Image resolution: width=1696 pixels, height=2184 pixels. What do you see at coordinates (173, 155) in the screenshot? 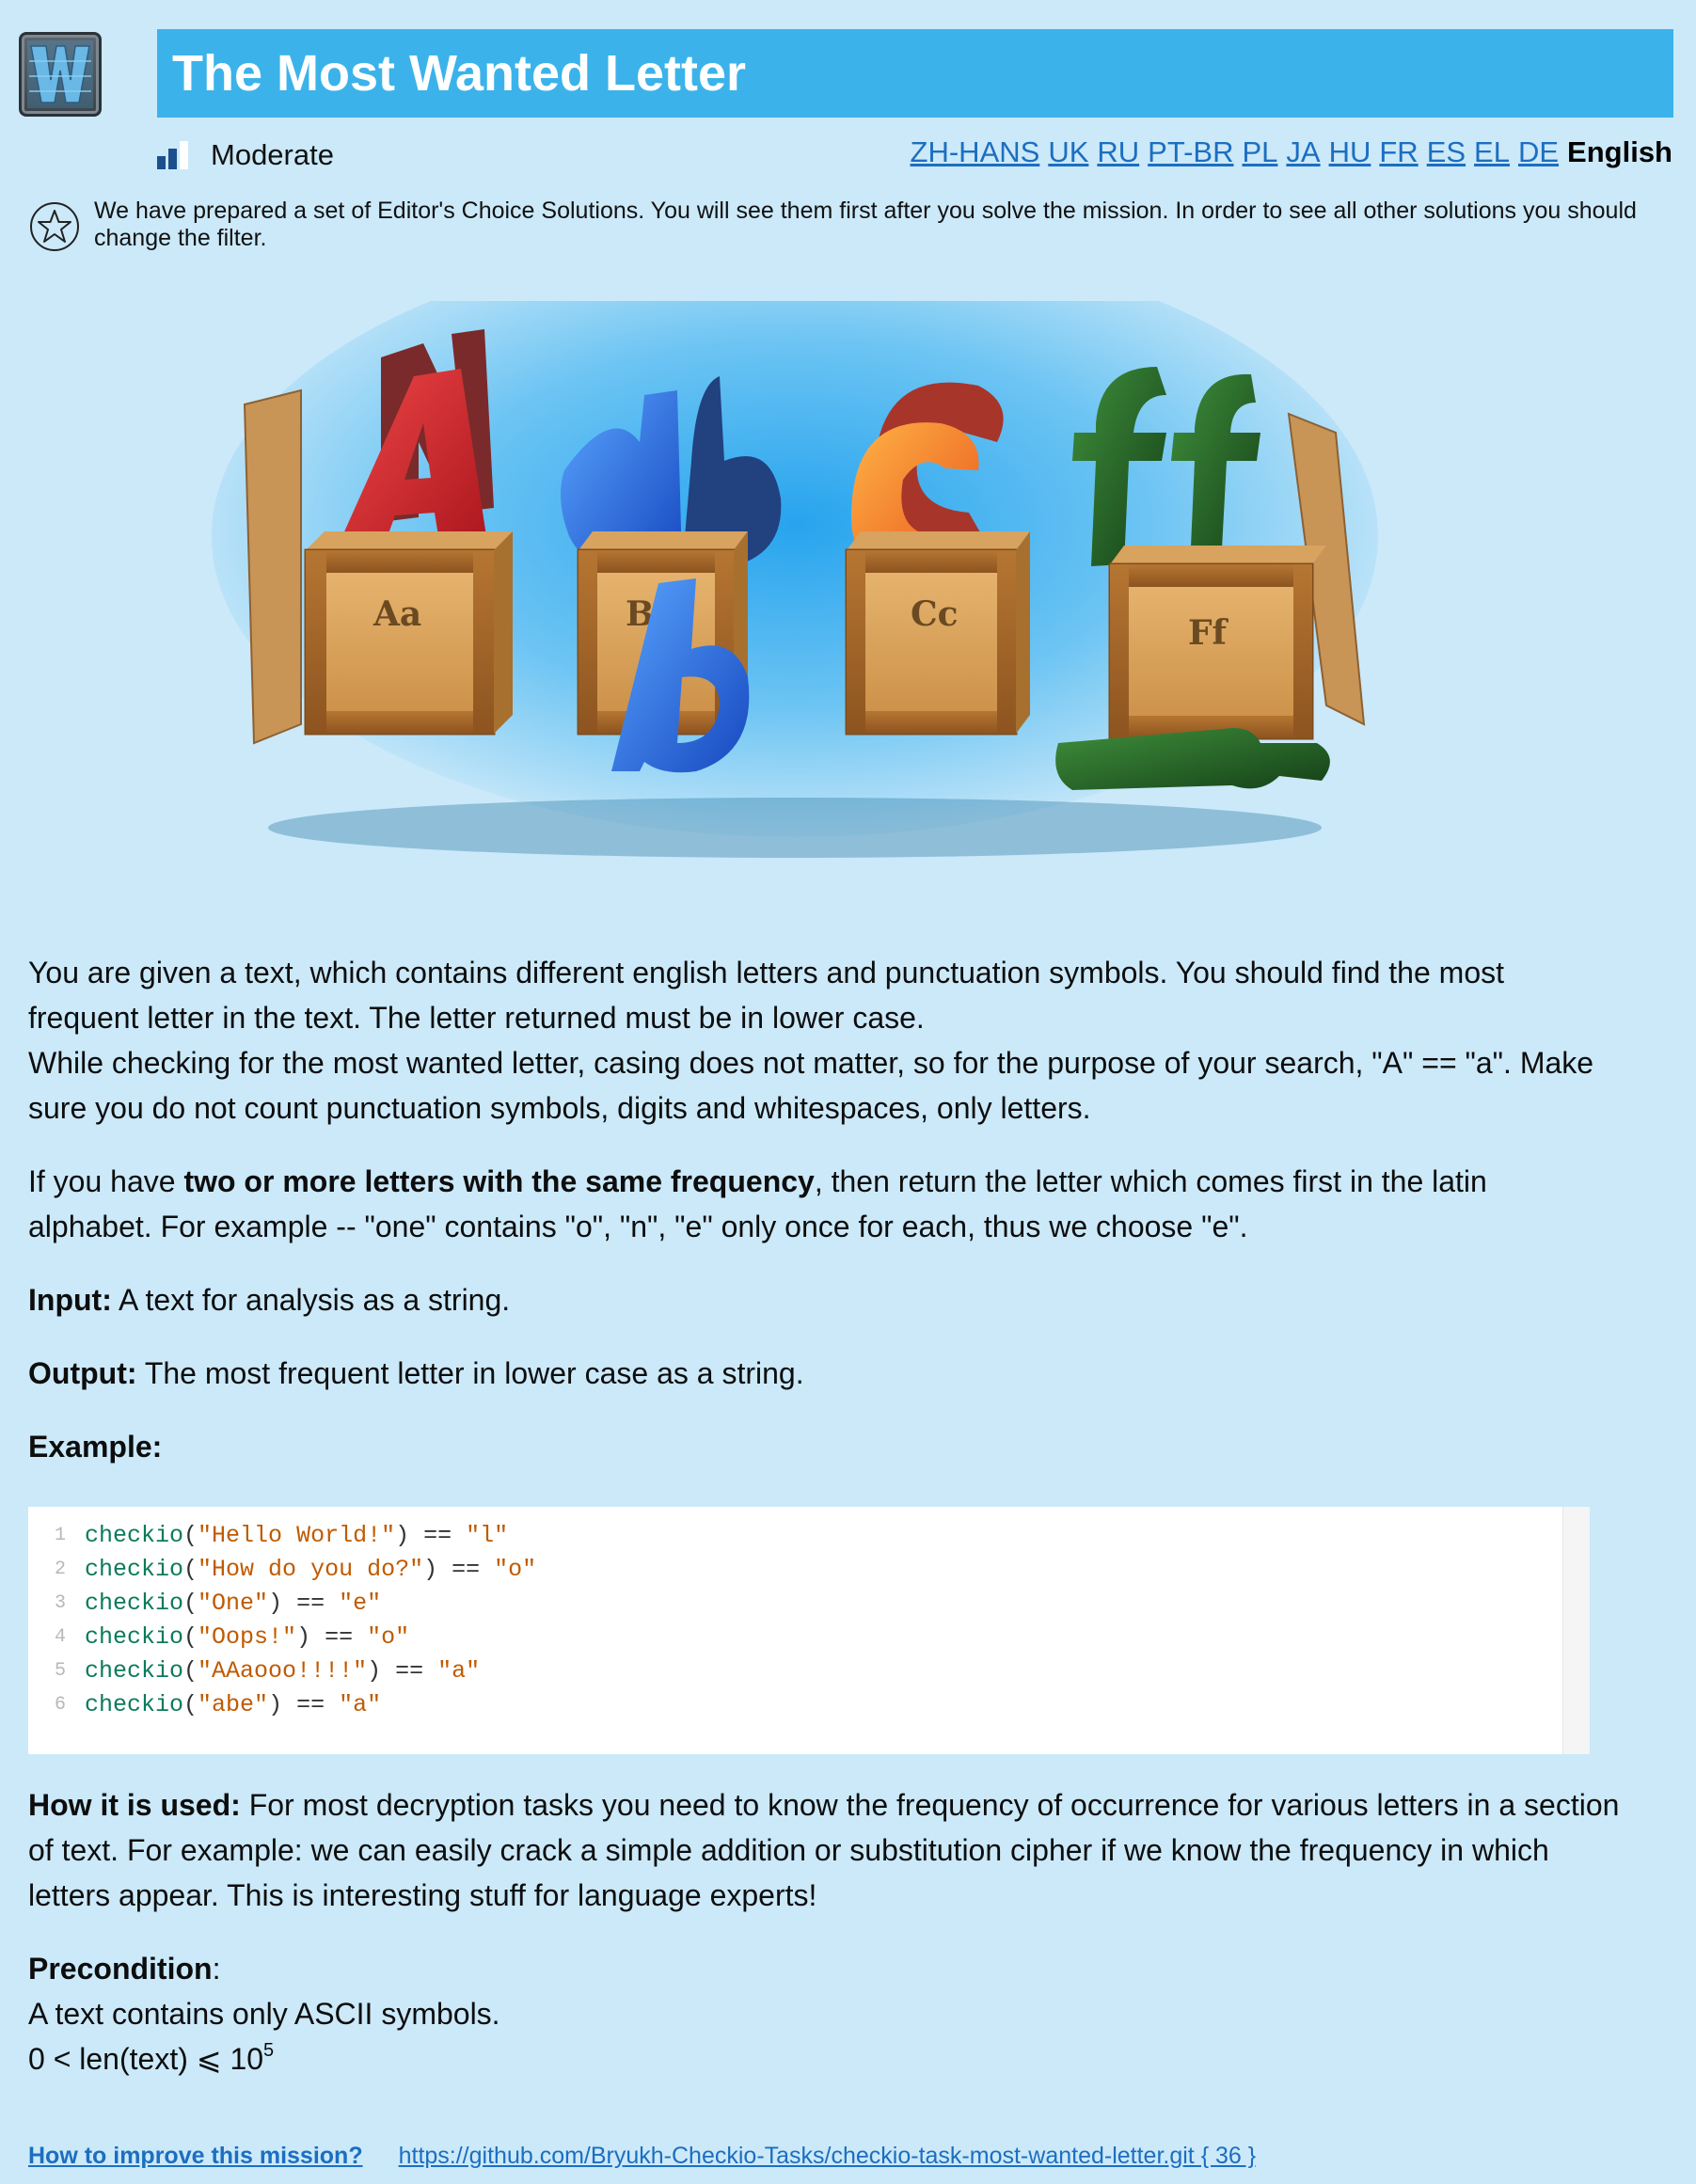
I see `difficulty-bars-icon` at bounding box center [173, 155].